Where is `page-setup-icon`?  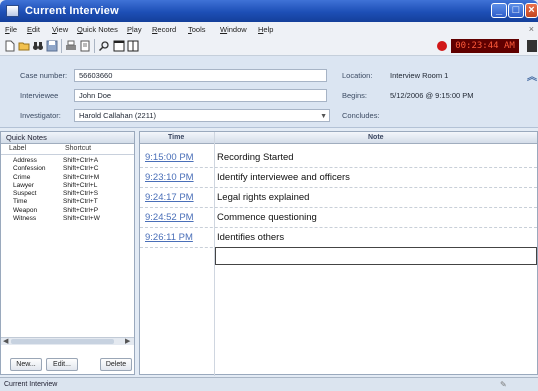
page-setup-icon is located at coordinates (85, 46).